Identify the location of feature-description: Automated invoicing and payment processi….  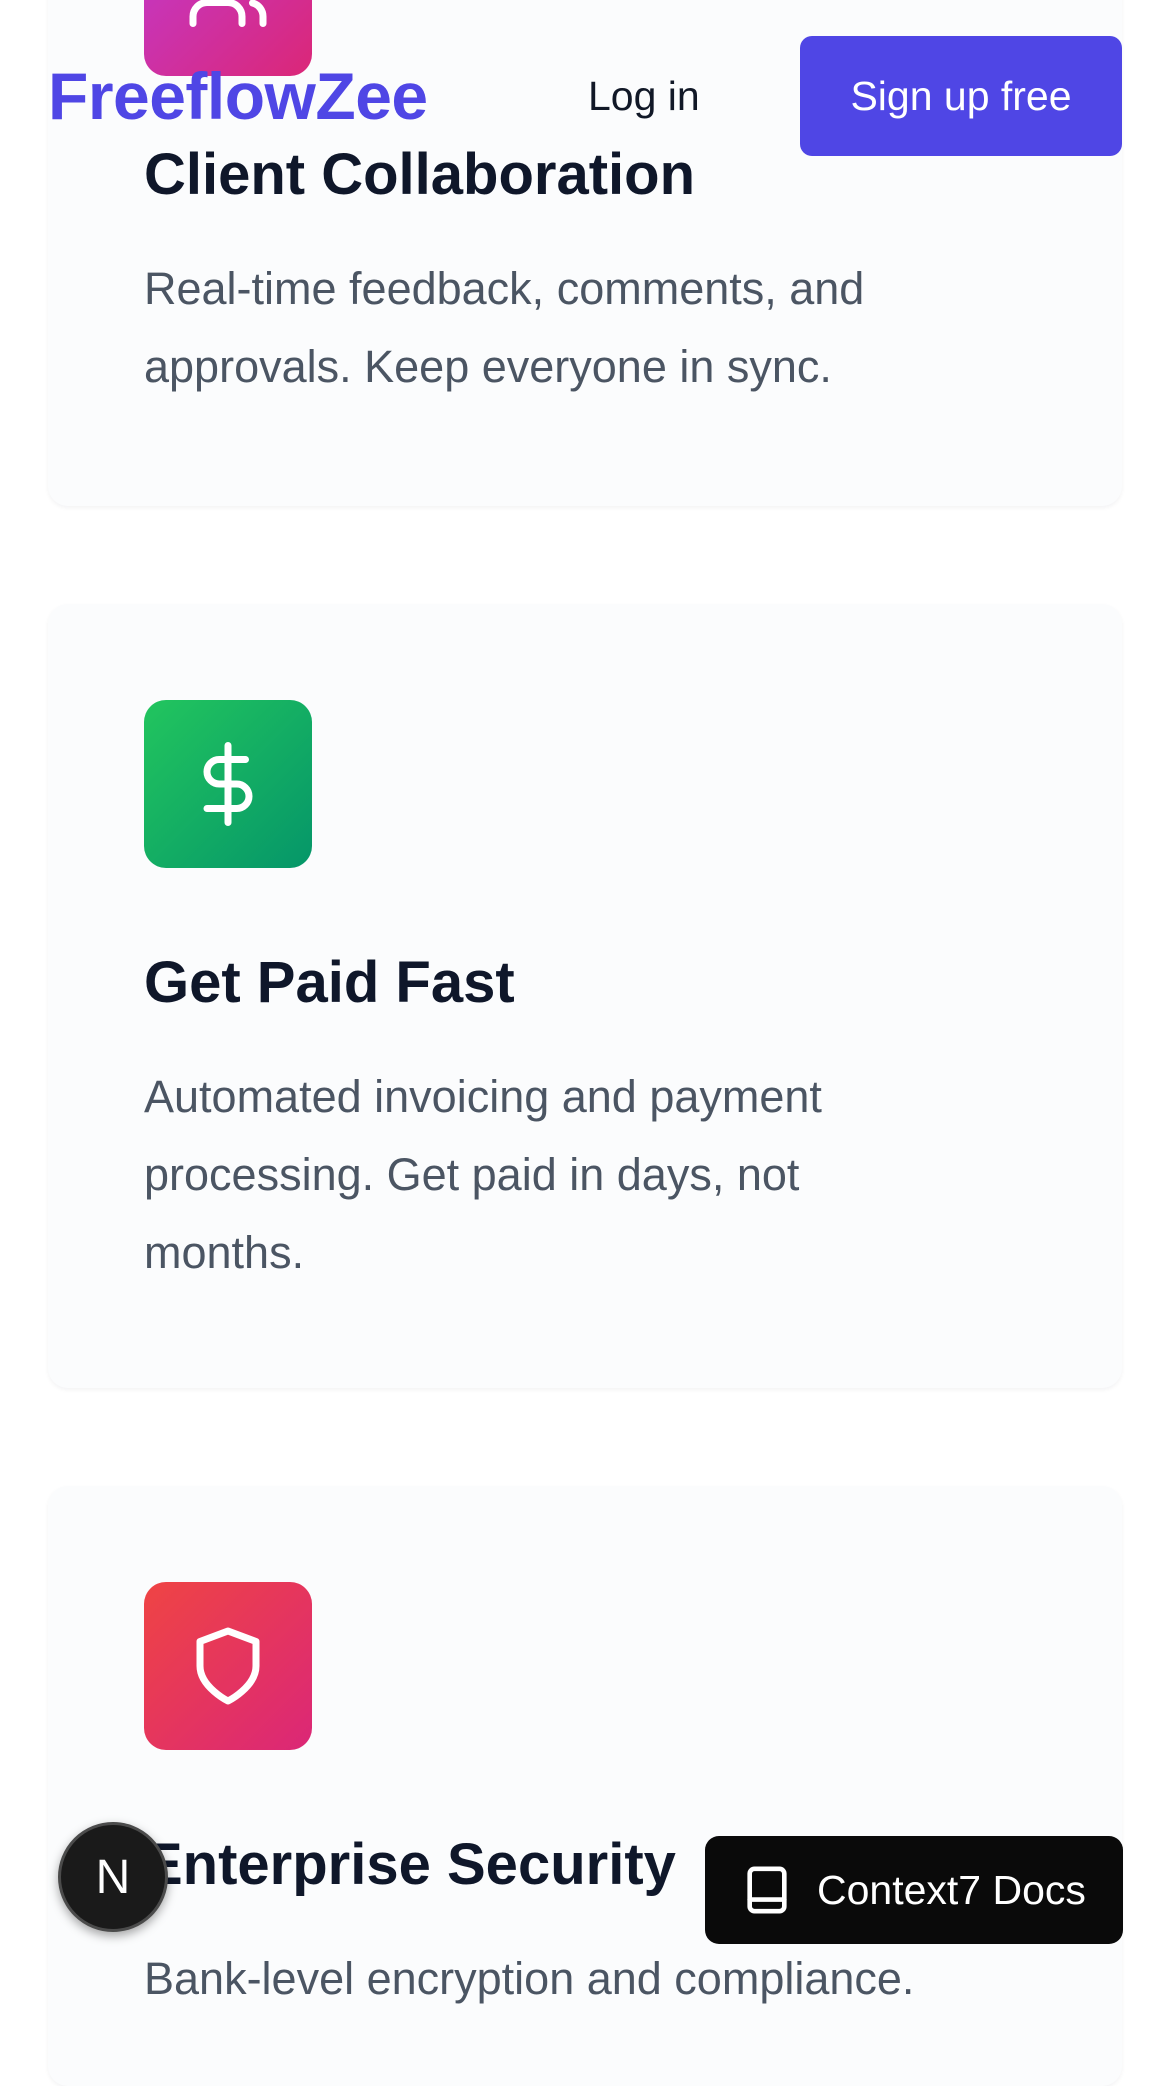
(483, 1174).